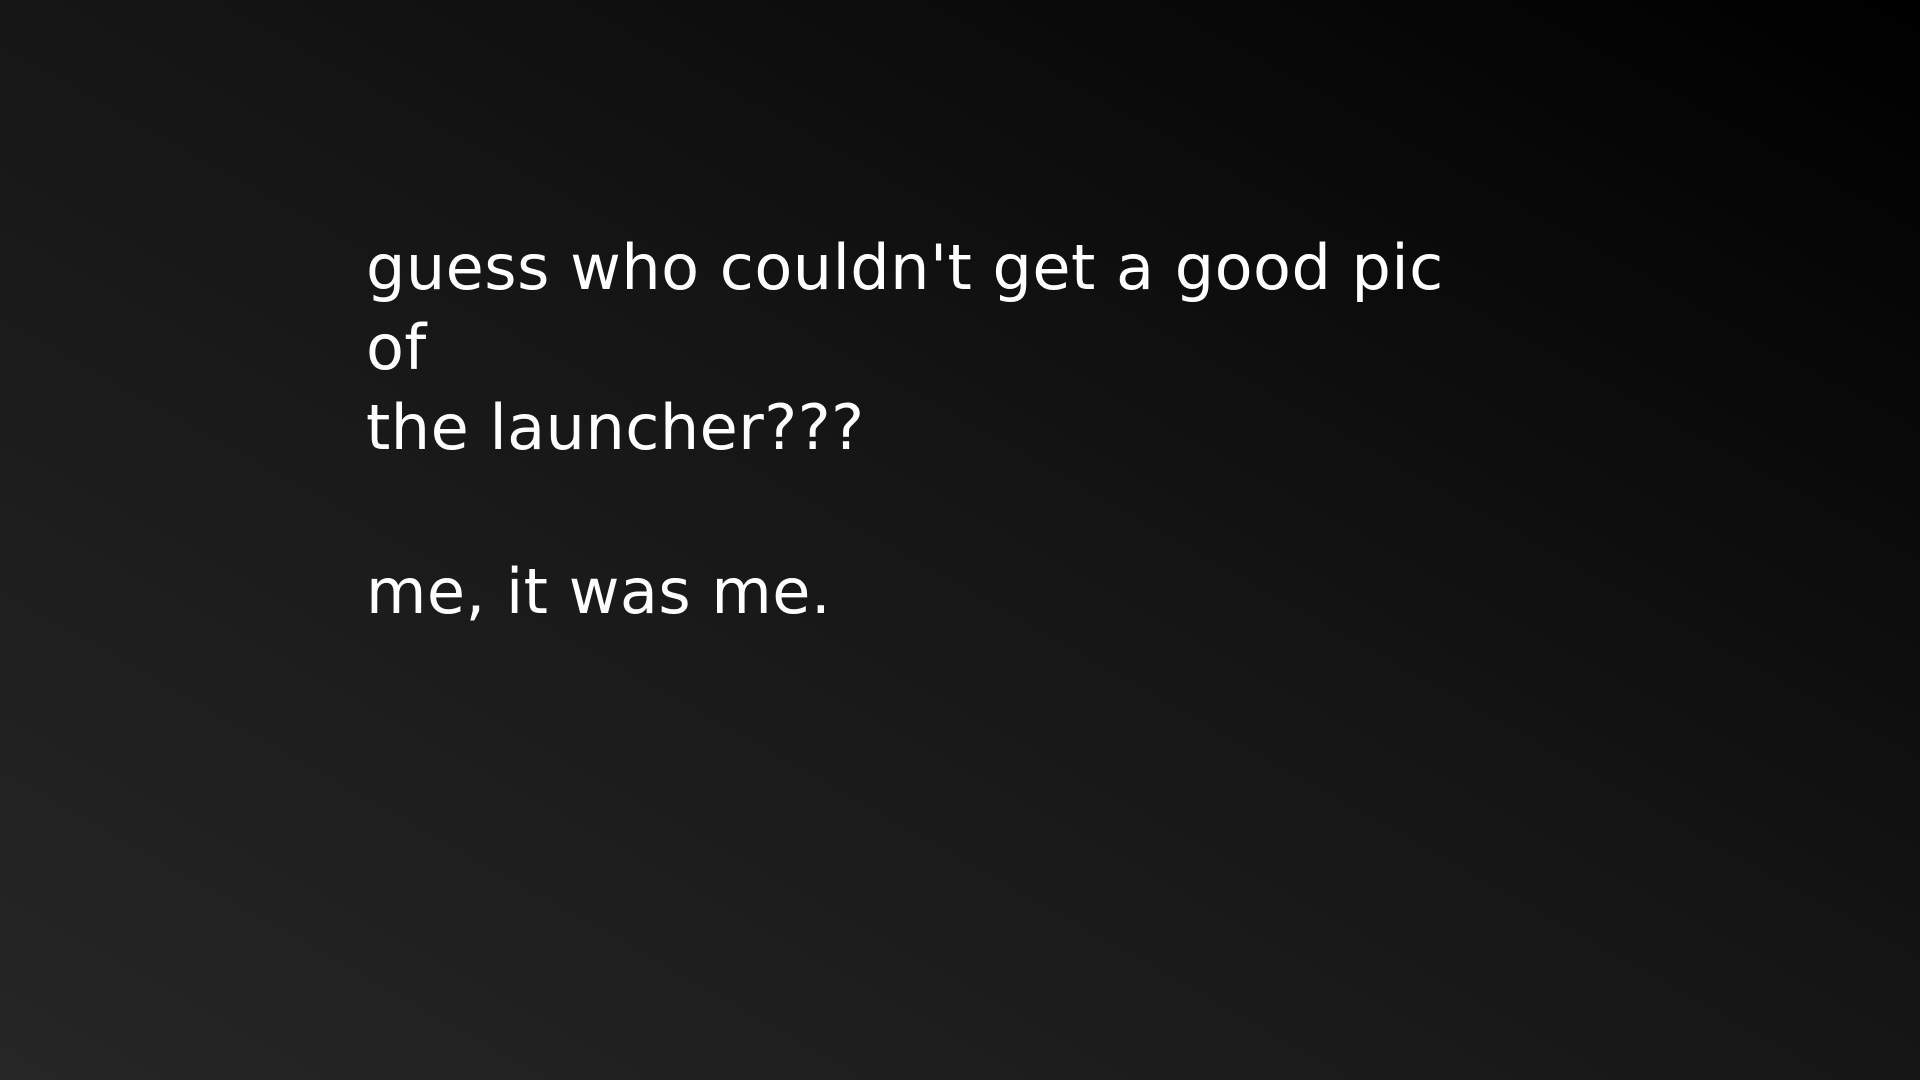 The width and height of the screenshot is (1920, 1080). I want to click on text-line-3: me, it was me., so click(599, 591).